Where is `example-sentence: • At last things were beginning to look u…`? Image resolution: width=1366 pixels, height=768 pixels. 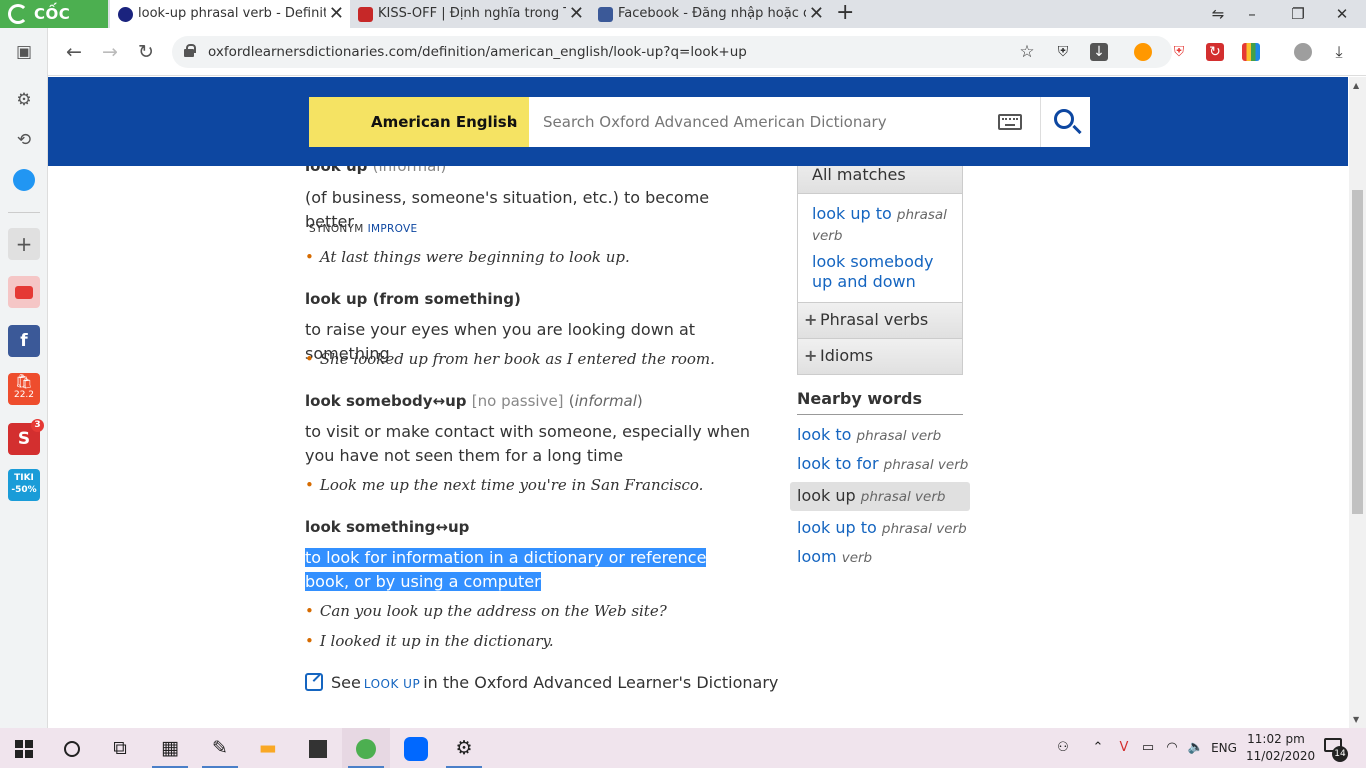 example-sentence: • At last things were beginning to look u… is located at coordinates (467, 257).